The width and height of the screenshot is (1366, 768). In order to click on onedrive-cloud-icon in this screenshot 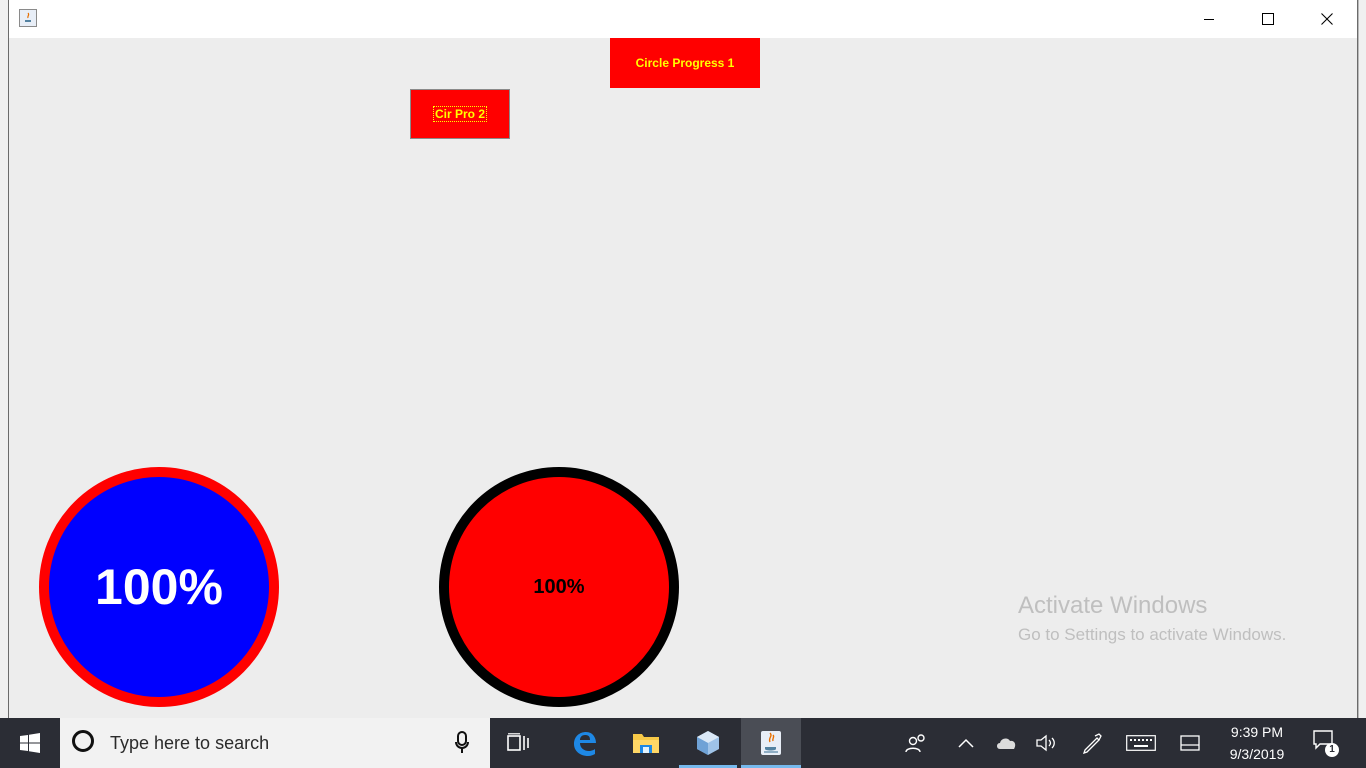, I will do `click(1006, 743)`.